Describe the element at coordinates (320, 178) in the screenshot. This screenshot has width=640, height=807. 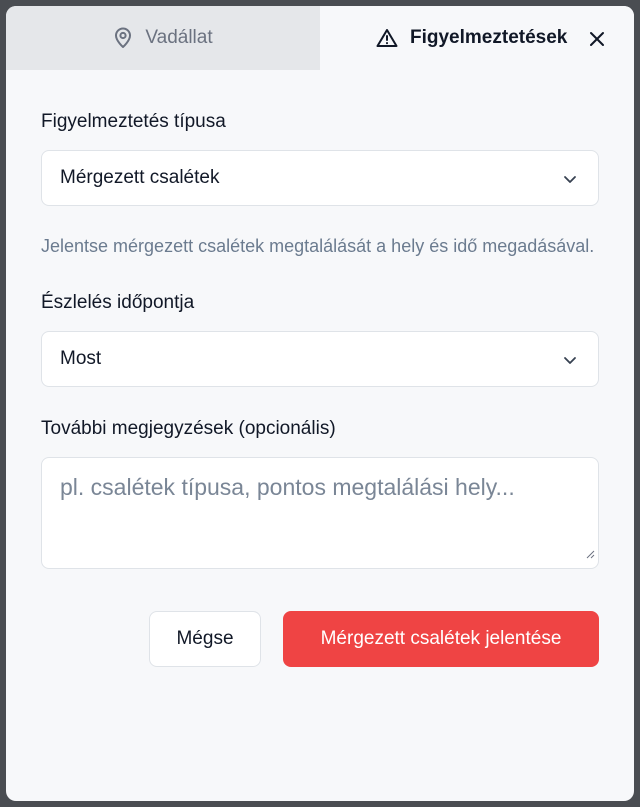
I see `alert-type-select: Mérgezett csalétek` at that location.